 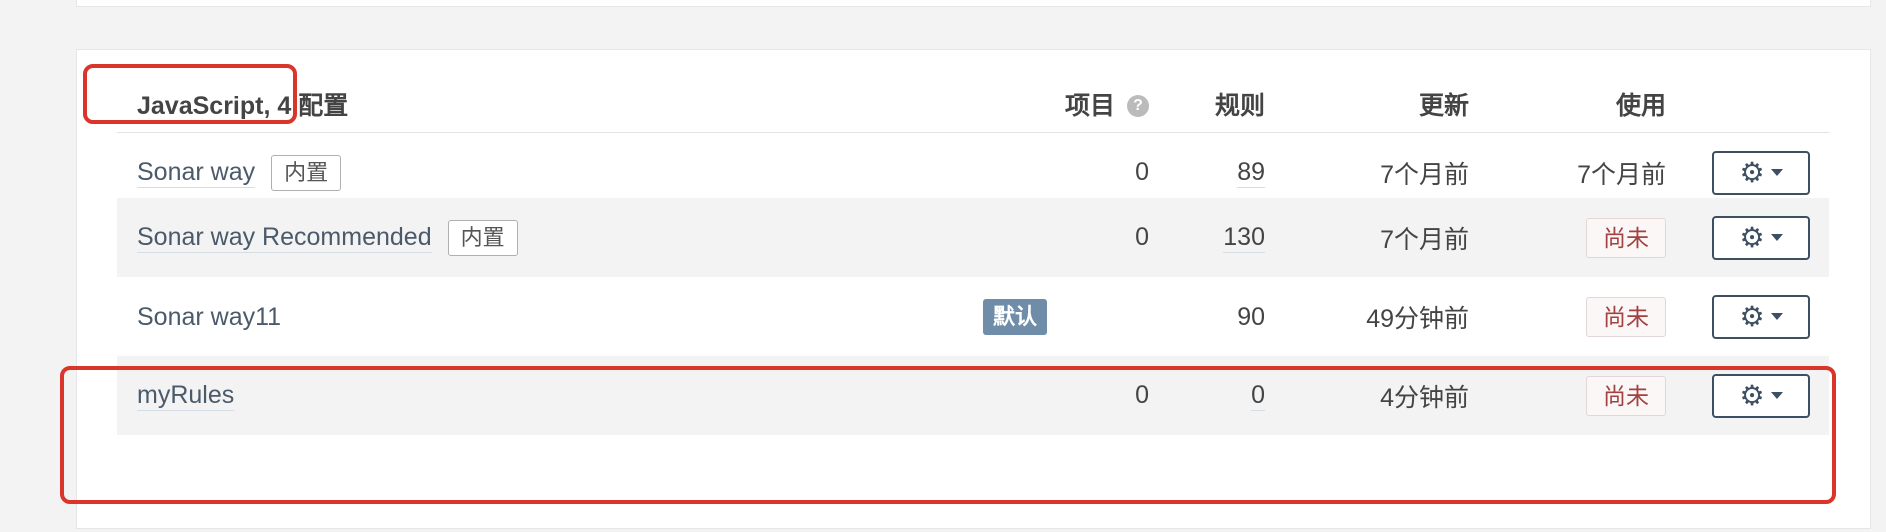 I want to click on rules-count-link: 90, so click(x=1251, y=317).